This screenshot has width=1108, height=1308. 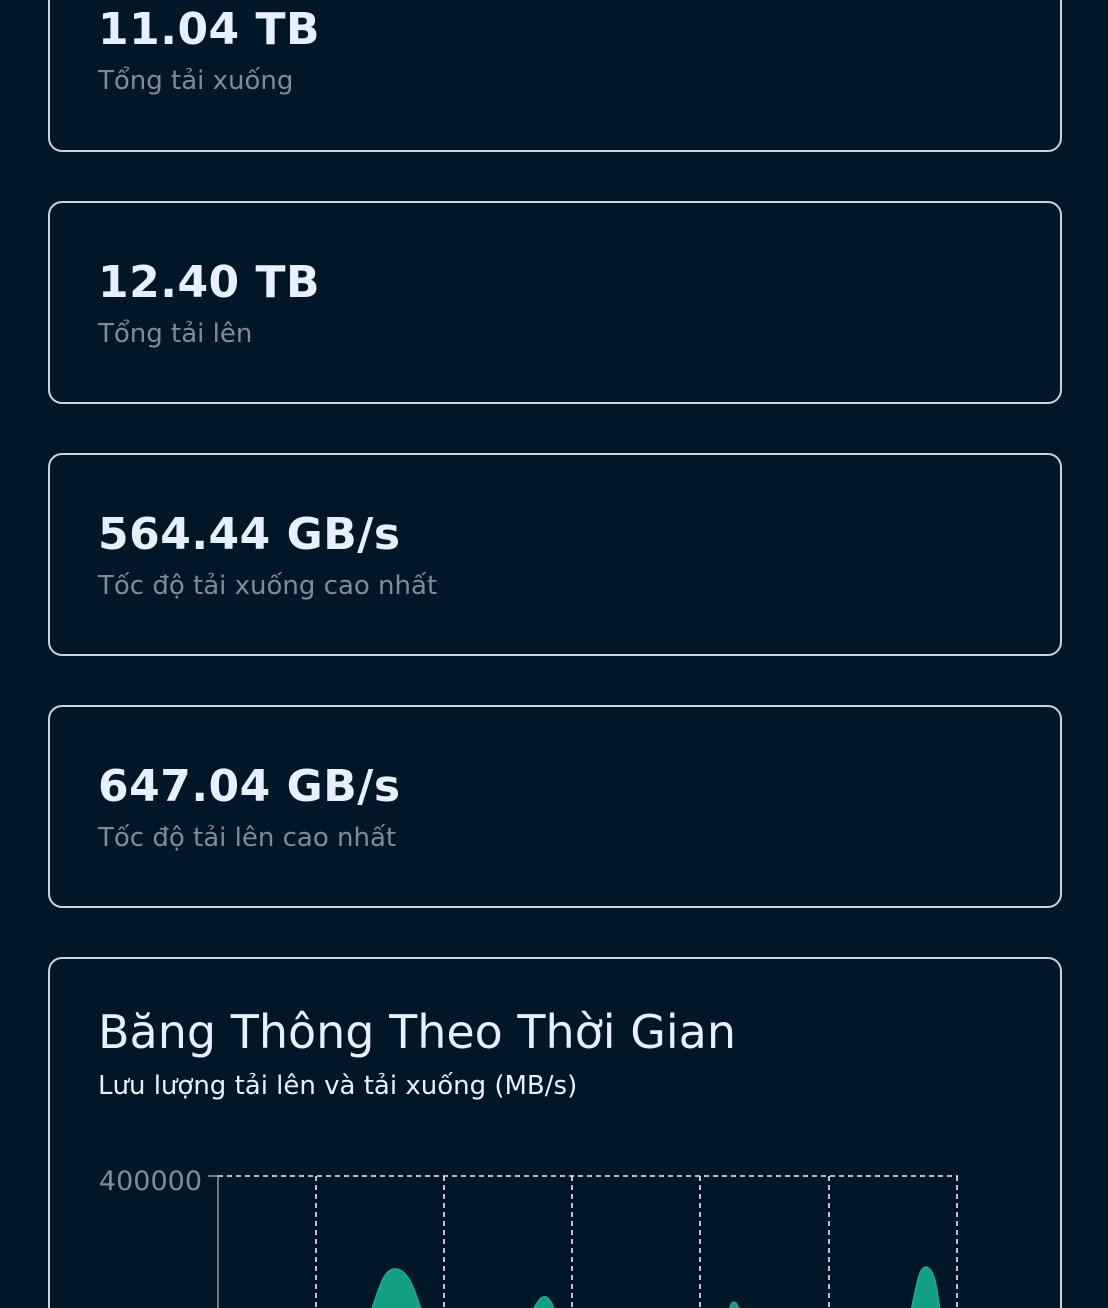 What do you see at coordinates (209, 29) in the screenshot?
I see `stat-value: 11.04 TB` at bounding box center [209, 29].